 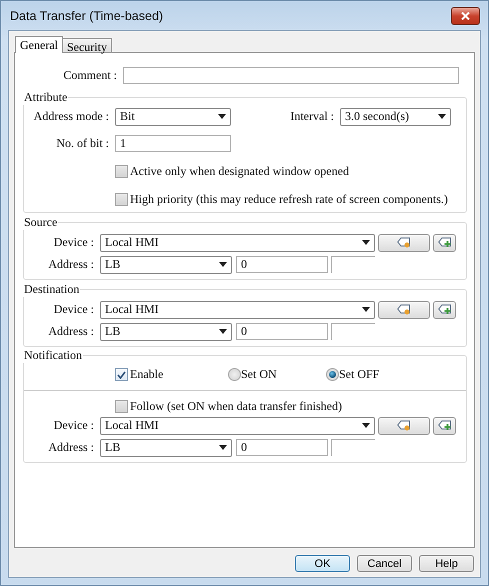 I want to click on window-title: Data Transfer (Time-based), so click(x=87, y=15).